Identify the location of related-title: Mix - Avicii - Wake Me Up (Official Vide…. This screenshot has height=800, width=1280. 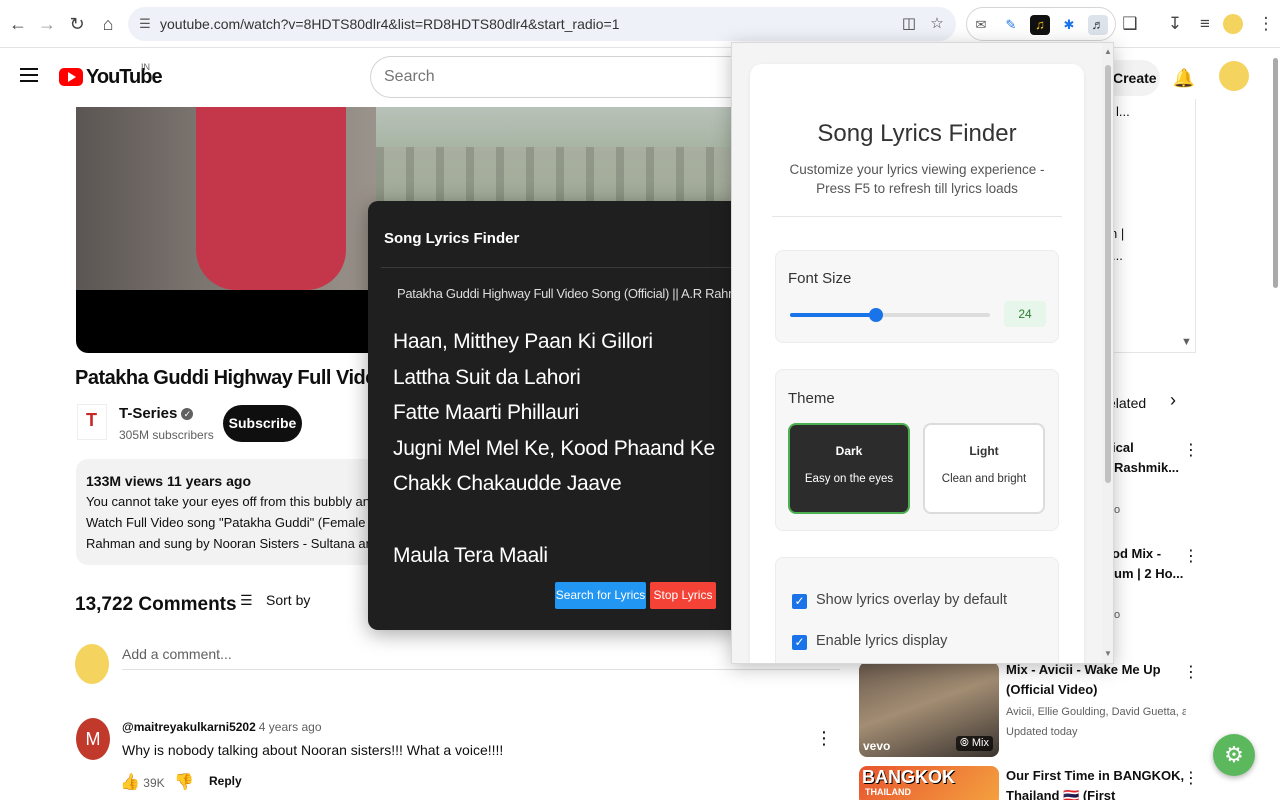
(1096, 680).